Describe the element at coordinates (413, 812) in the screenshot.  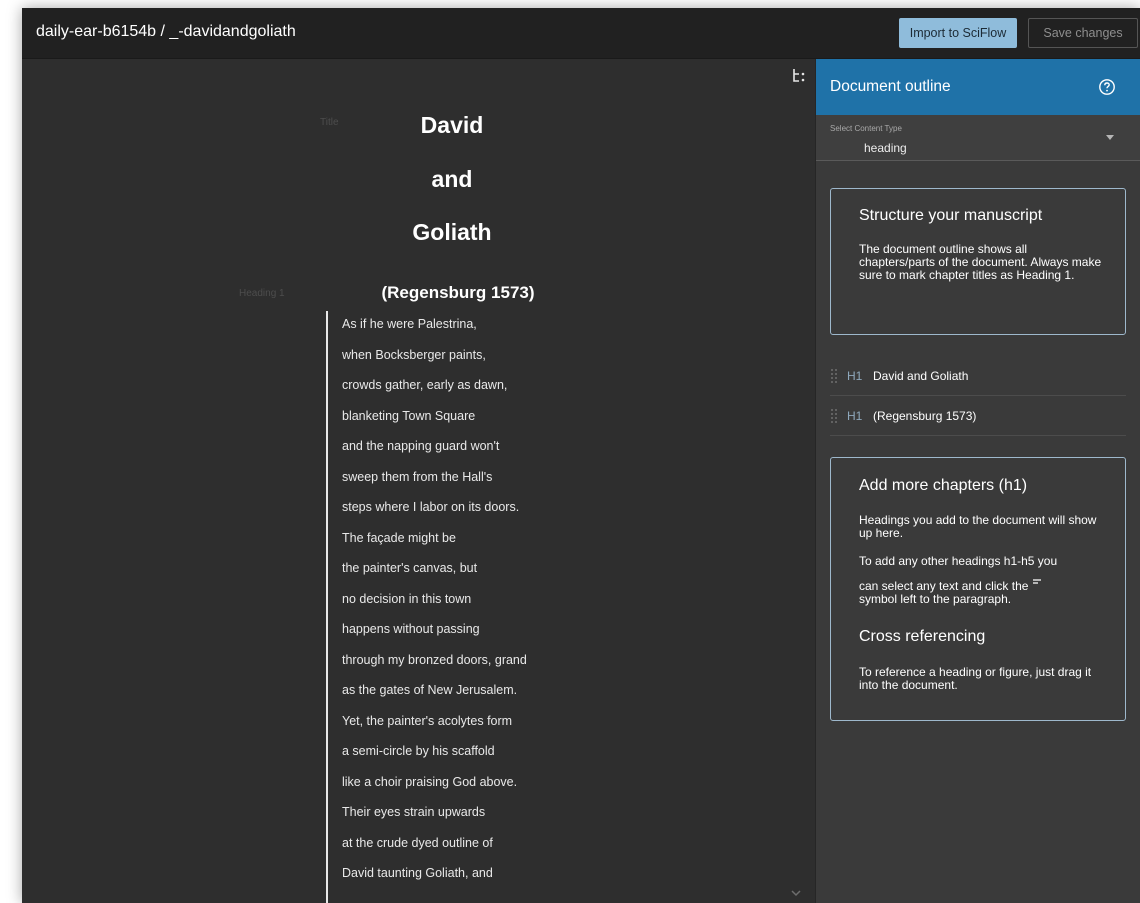
I see `verse-line: Their eyes strain upwards` at that location.